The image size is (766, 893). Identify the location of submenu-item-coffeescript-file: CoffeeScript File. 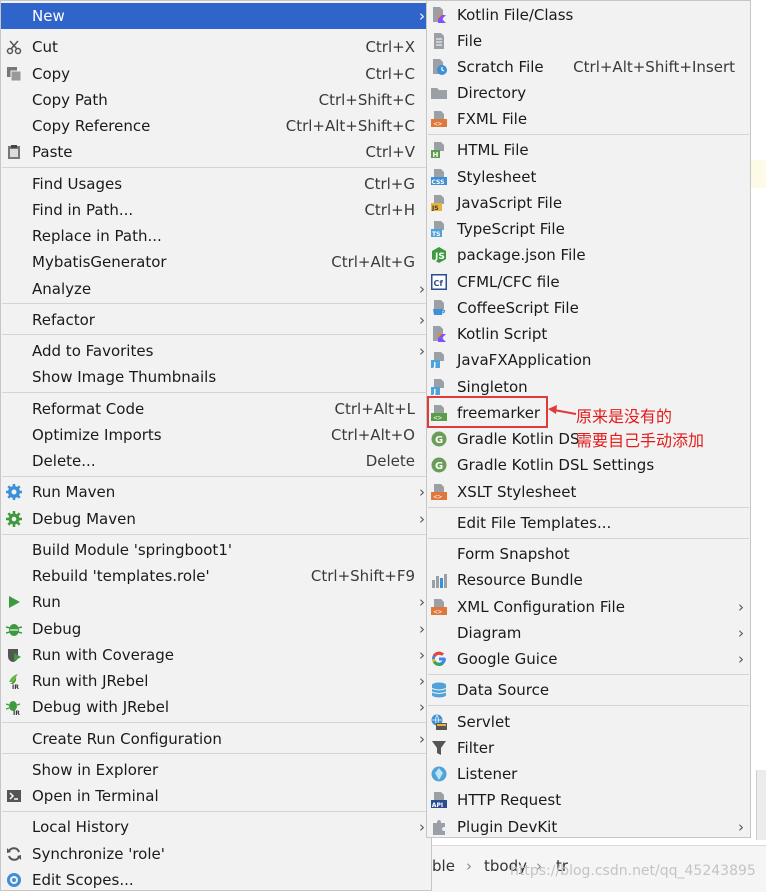
(588, 308).